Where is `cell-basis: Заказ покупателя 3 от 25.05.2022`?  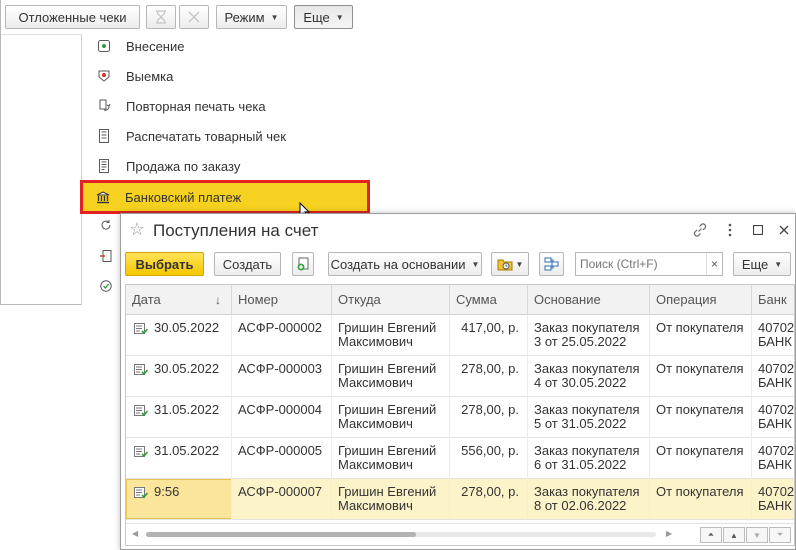
cell-basis: Заказ покупателя 3 от 25.05.2022 is located at coordinates (589, 335).